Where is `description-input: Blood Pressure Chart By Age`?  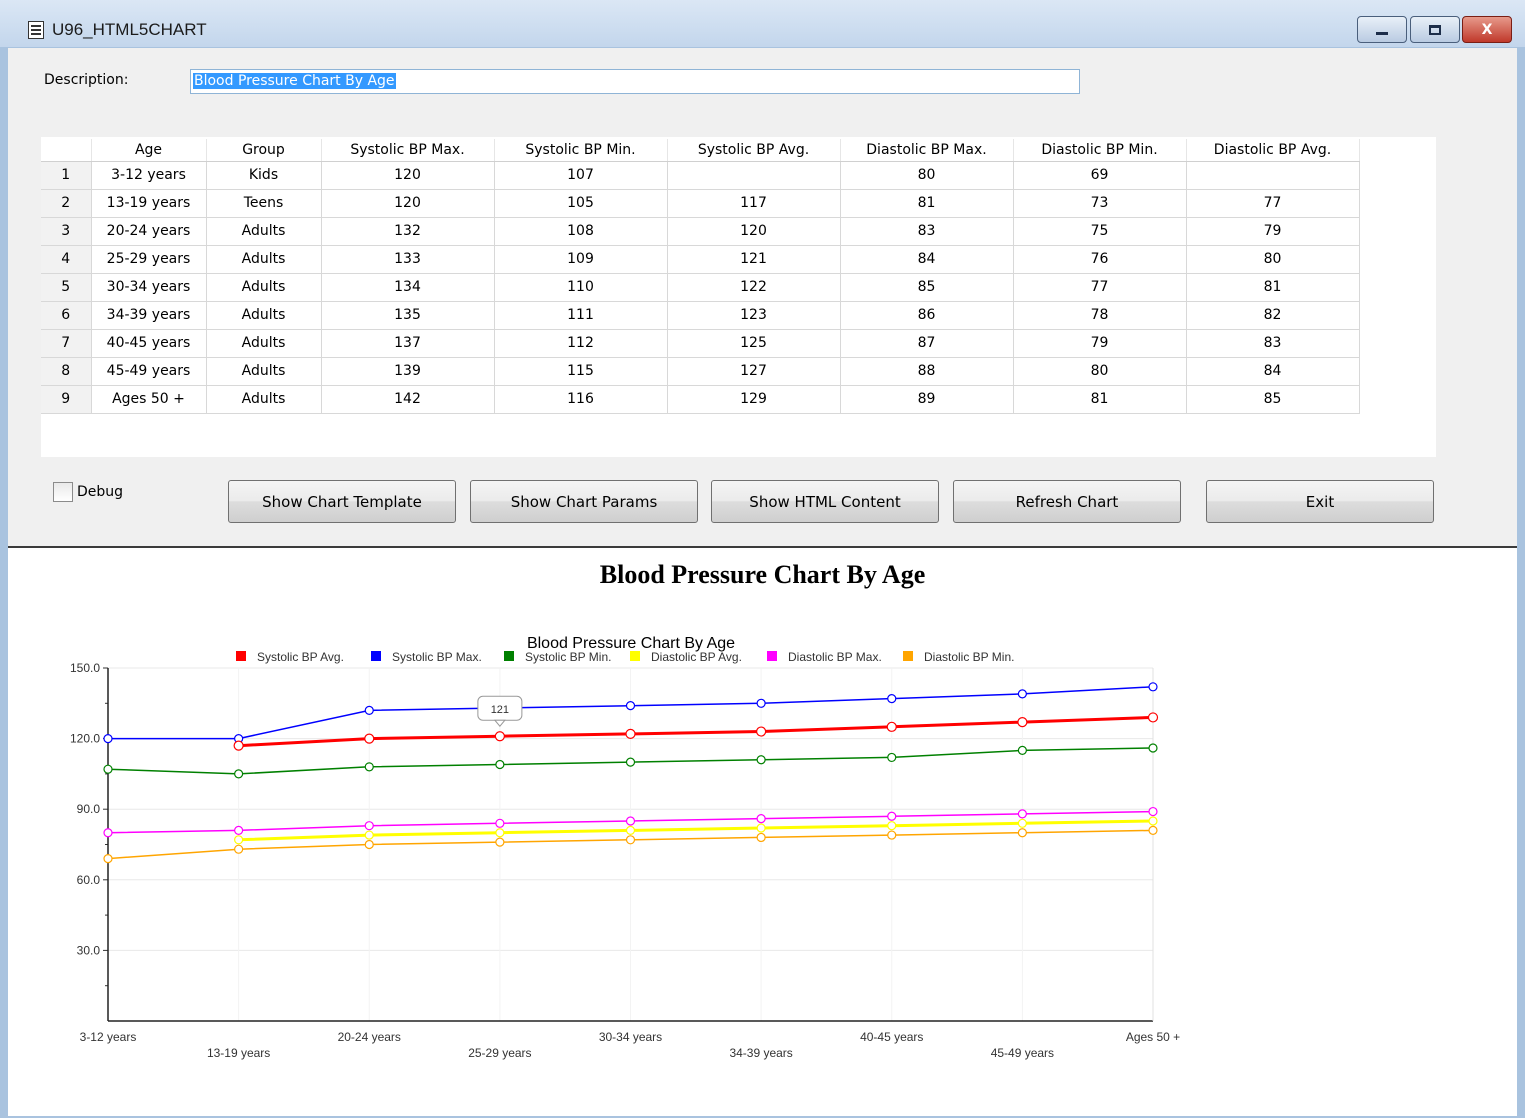
description-input: Blood Pressure Chart By Age is located at coordinates (635, 81).